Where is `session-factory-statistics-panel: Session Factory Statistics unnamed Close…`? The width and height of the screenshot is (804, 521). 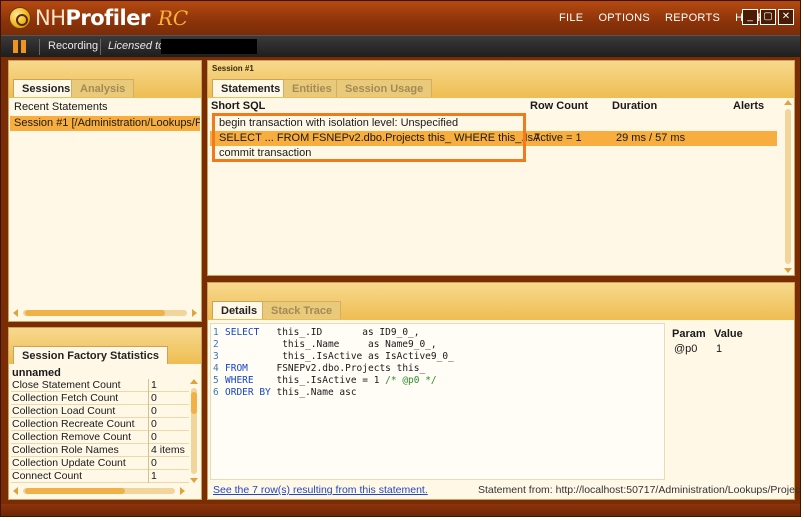 session-factory-statistics-panel: Session Factory Statistics unnamed Close… is located at coordinates (105, 413).